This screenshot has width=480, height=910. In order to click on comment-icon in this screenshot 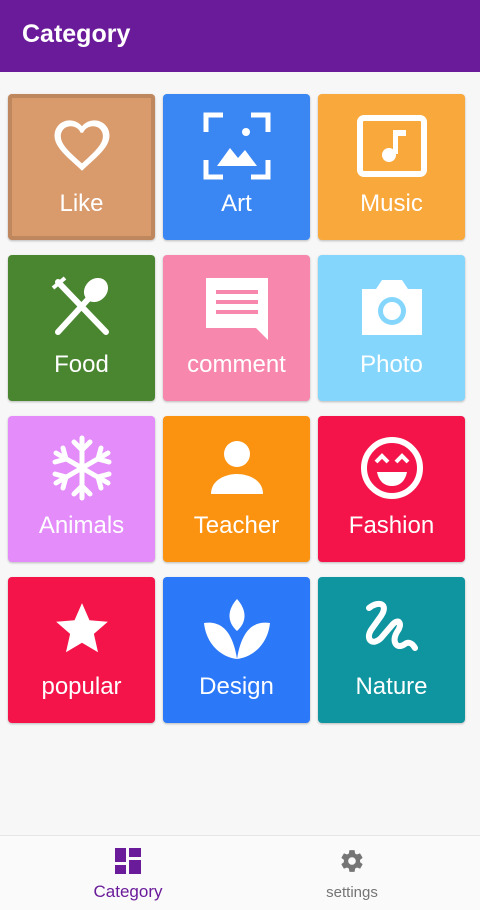, I will do `click(236, 307)`.